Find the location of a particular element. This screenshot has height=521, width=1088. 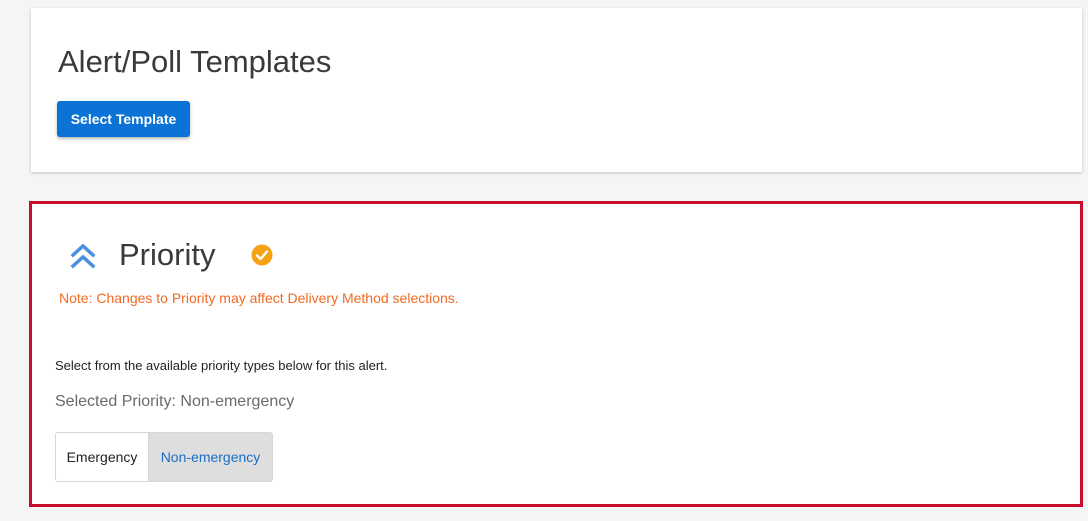

priority-toggle-group: Emergency Non-emergency is located at coordinates (164, 457).